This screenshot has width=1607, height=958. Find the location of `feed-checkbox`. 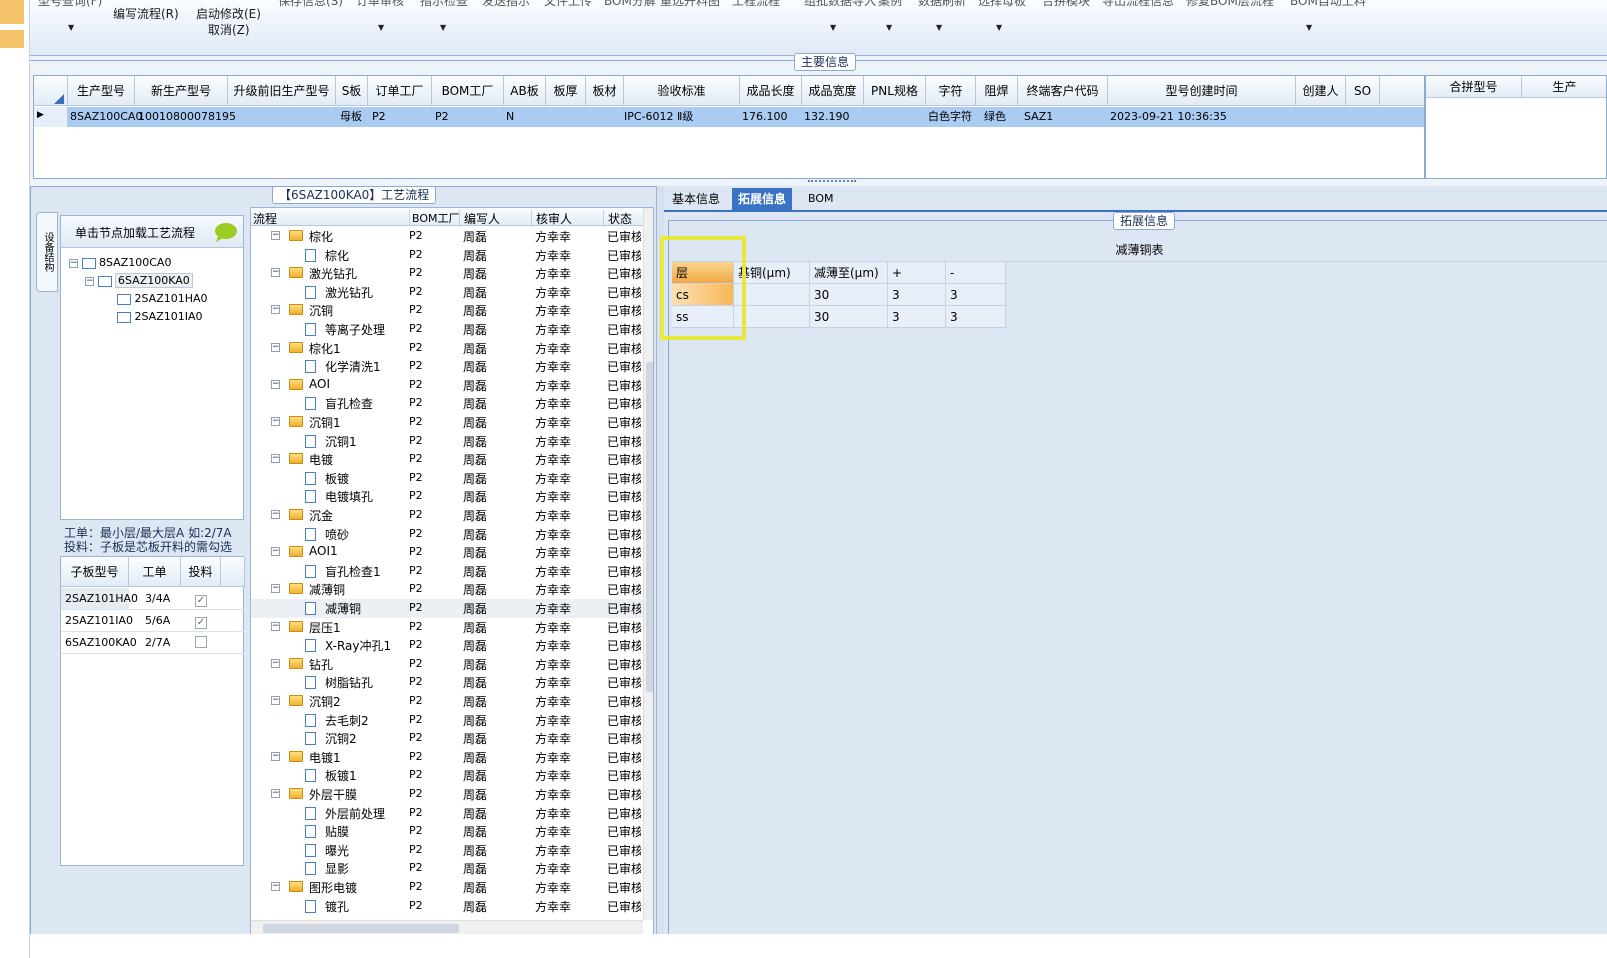

feed-checkbox is located at coordinates (201, 643).